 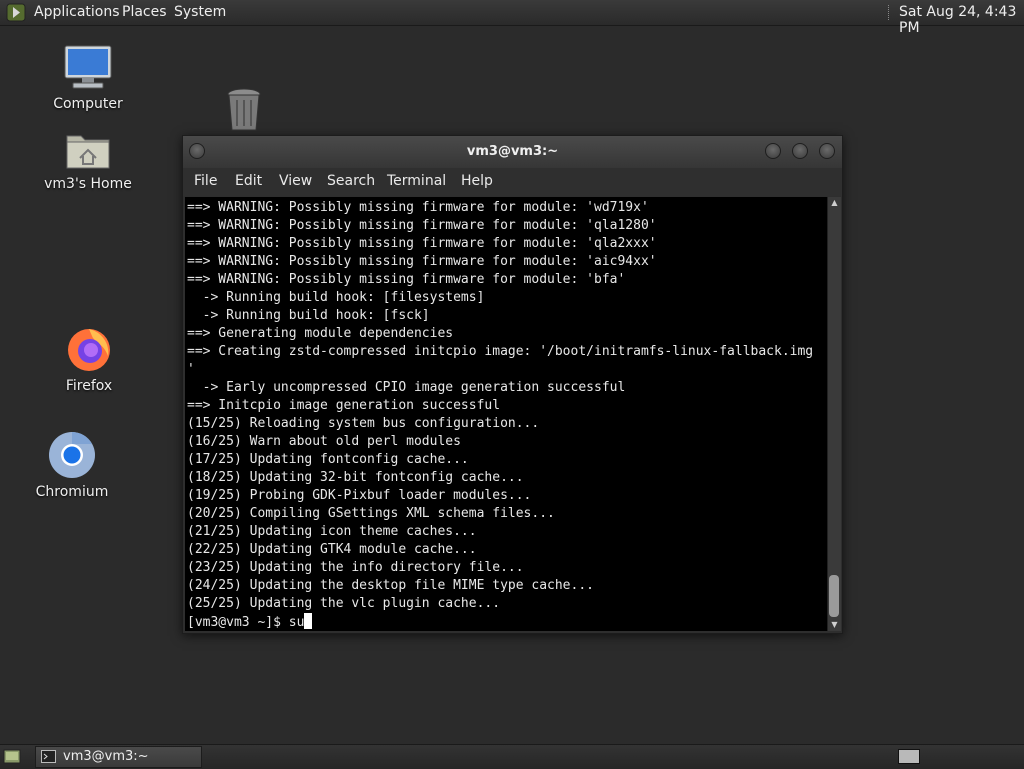 I want to click on desktop-icon-label: Chromium, so click(x=72, y=492).